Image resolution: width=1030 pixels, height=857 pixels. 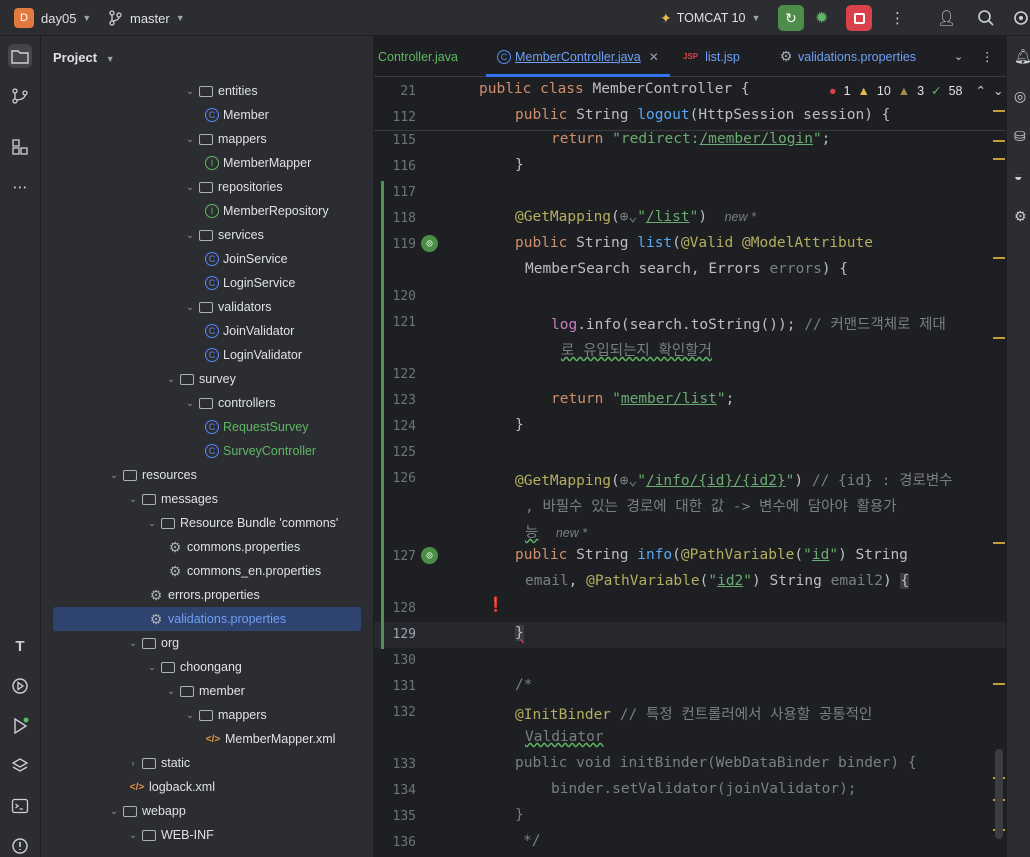 What do you see at coordinates (201, 427) in the screenshot?
I see `tree-item: C RequestSurvey` at bounding box center [201, 427].